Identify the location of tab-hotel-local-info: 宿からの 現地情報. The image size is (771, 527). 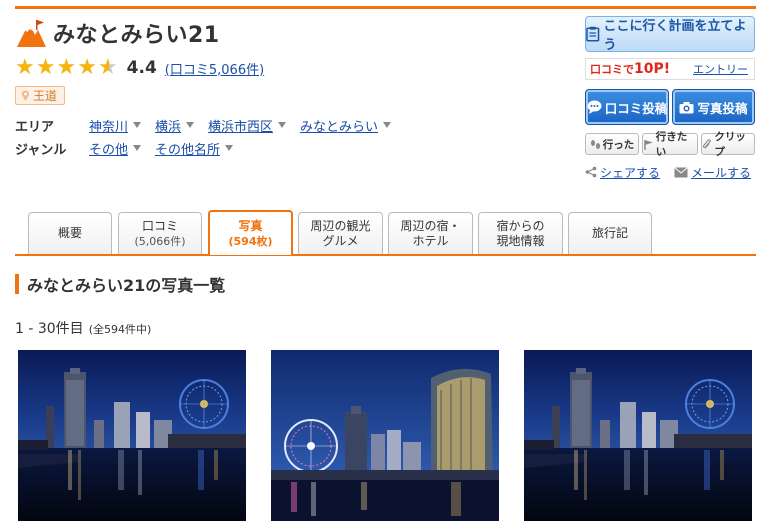
(520, 233).